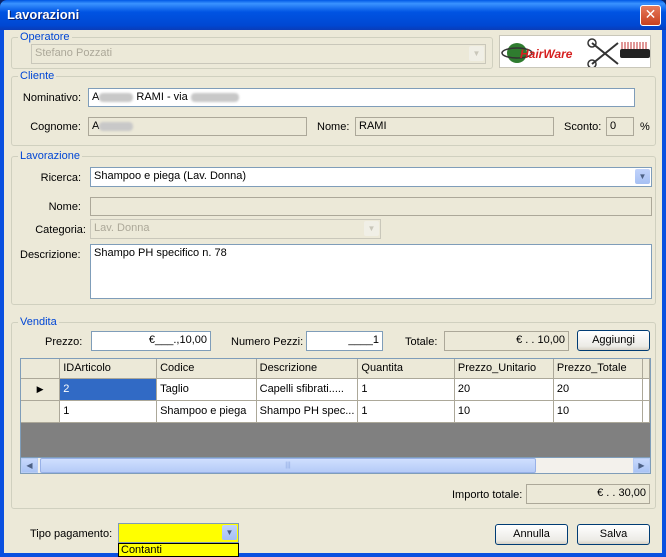  I want to click on tipo-pagamento-label: Tipo pagamento:, so click(71, 534).